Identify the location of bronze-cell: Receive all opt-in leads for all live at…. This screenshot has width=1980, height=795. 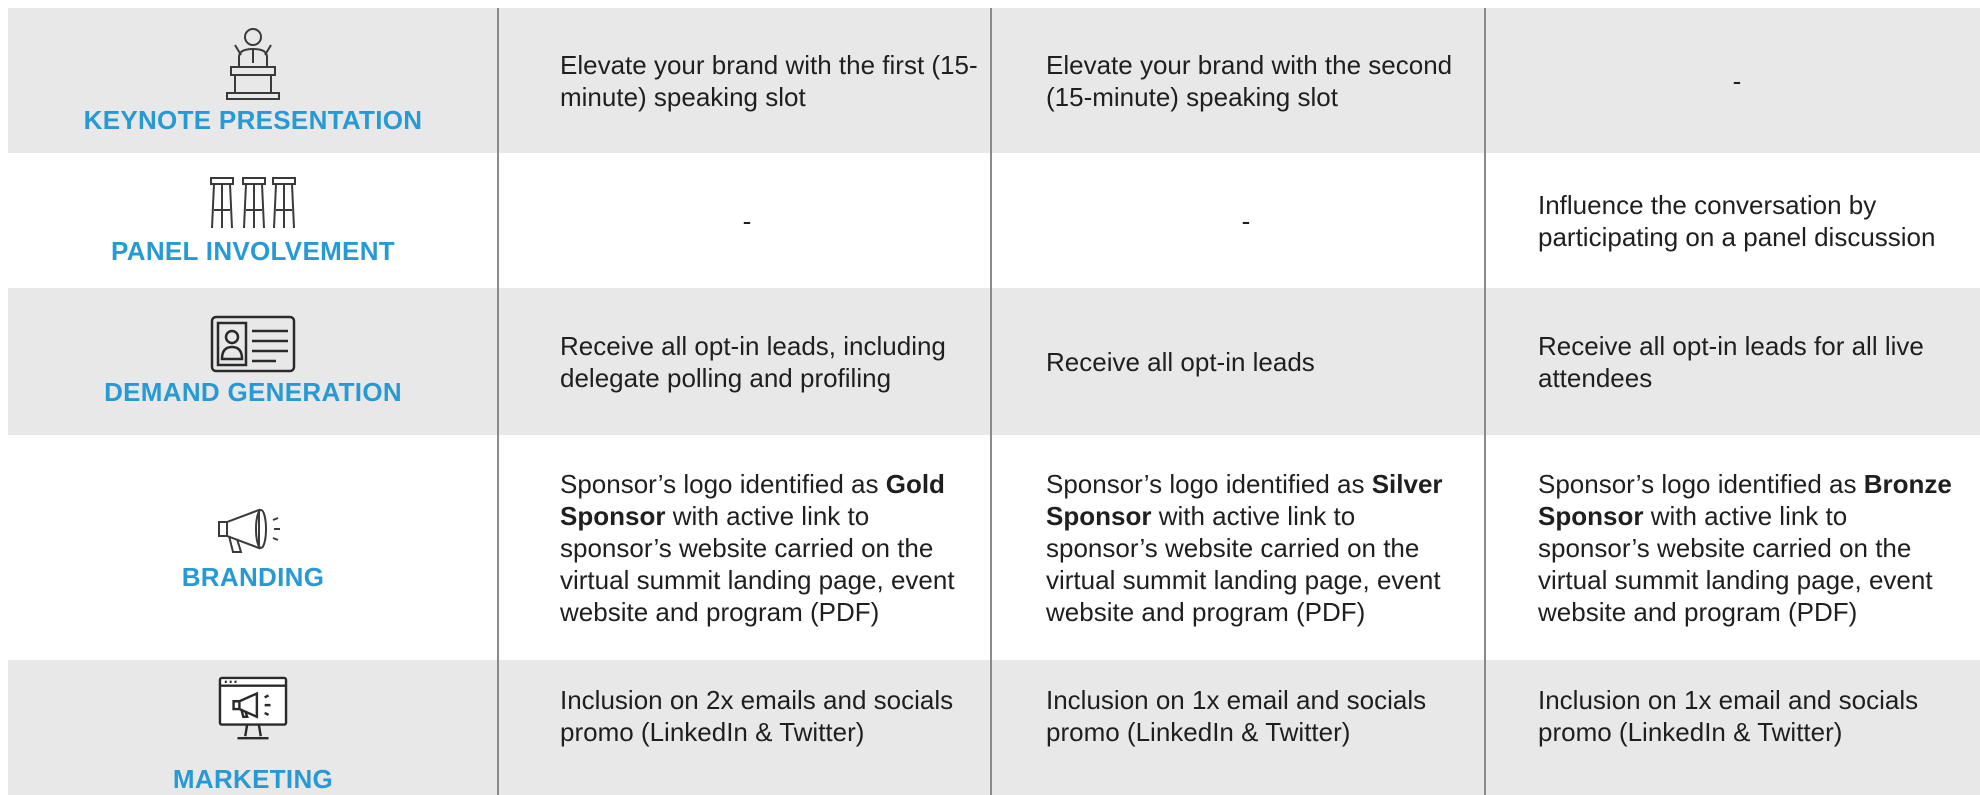
(1748, 361).